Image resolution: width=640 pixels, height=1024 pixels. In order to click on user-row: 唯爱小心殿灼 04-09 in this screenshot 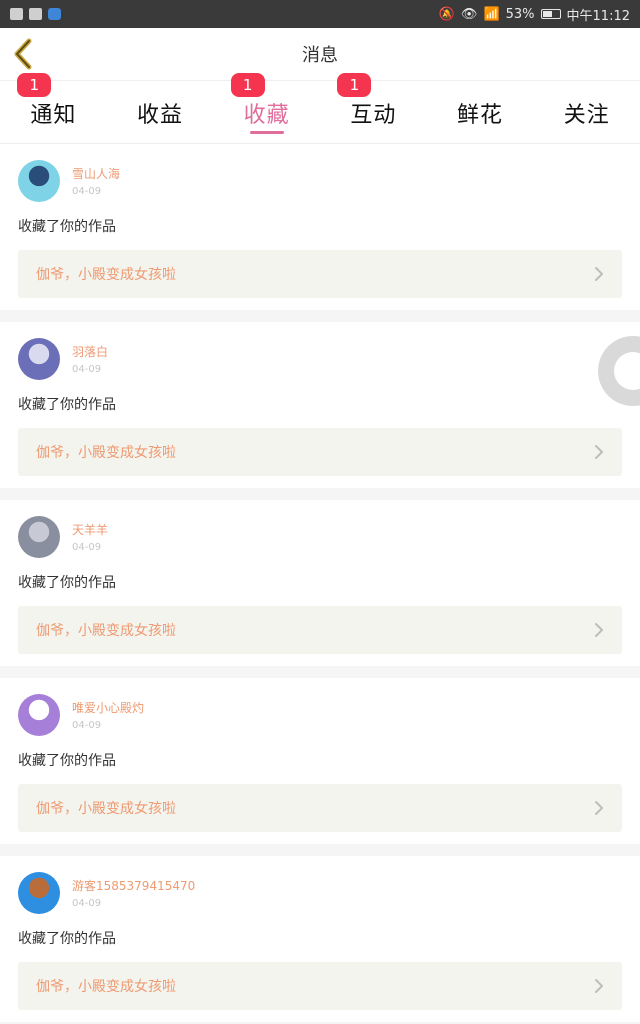, I will do `click(320, 715)`.